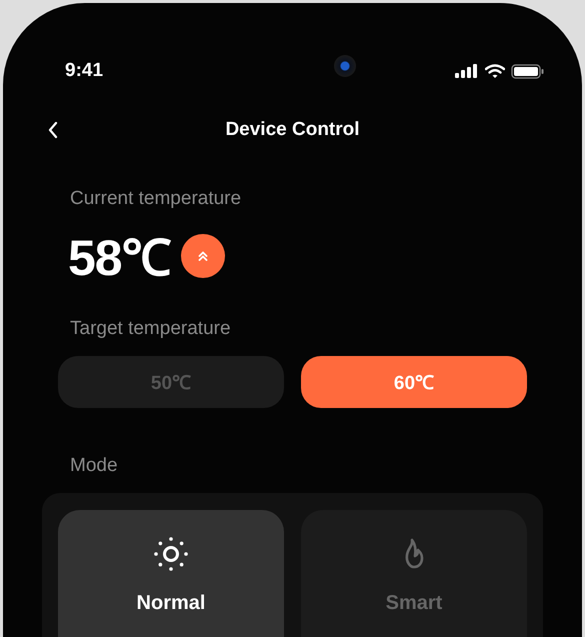 The image size is (585, 637). I want to click on section-label: Current temperature, so click(155, 199).